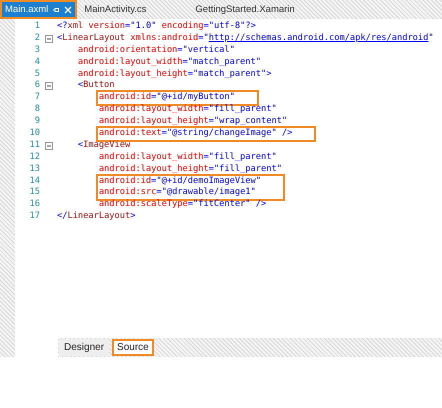 The width and height of the screenshot is (442, 408). Describe the element at coordinates (170, 62) in the screenshot. I see `code-line: android:layout_width="match_parent"` at that location.